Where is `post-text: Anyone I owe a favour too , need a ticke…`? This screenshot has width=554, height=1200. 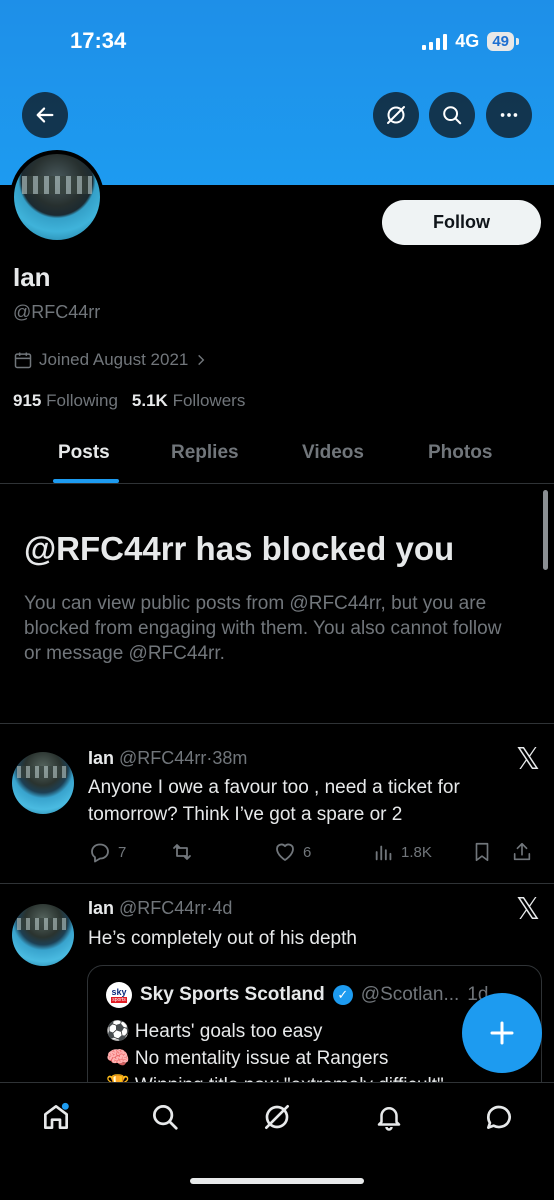
post-text: Anyone I owe a favour too , need a ticke… is located at coordinates (274, 801).